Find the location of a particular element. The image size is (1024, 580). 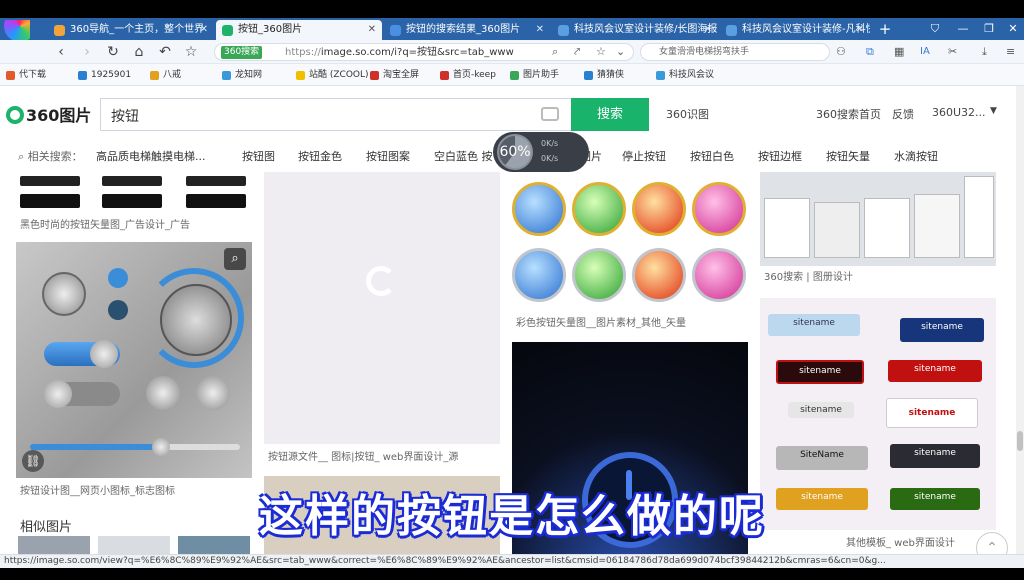

bookmark-item: 站酷 (ZCOOL) is located at coordinates (332, 75).